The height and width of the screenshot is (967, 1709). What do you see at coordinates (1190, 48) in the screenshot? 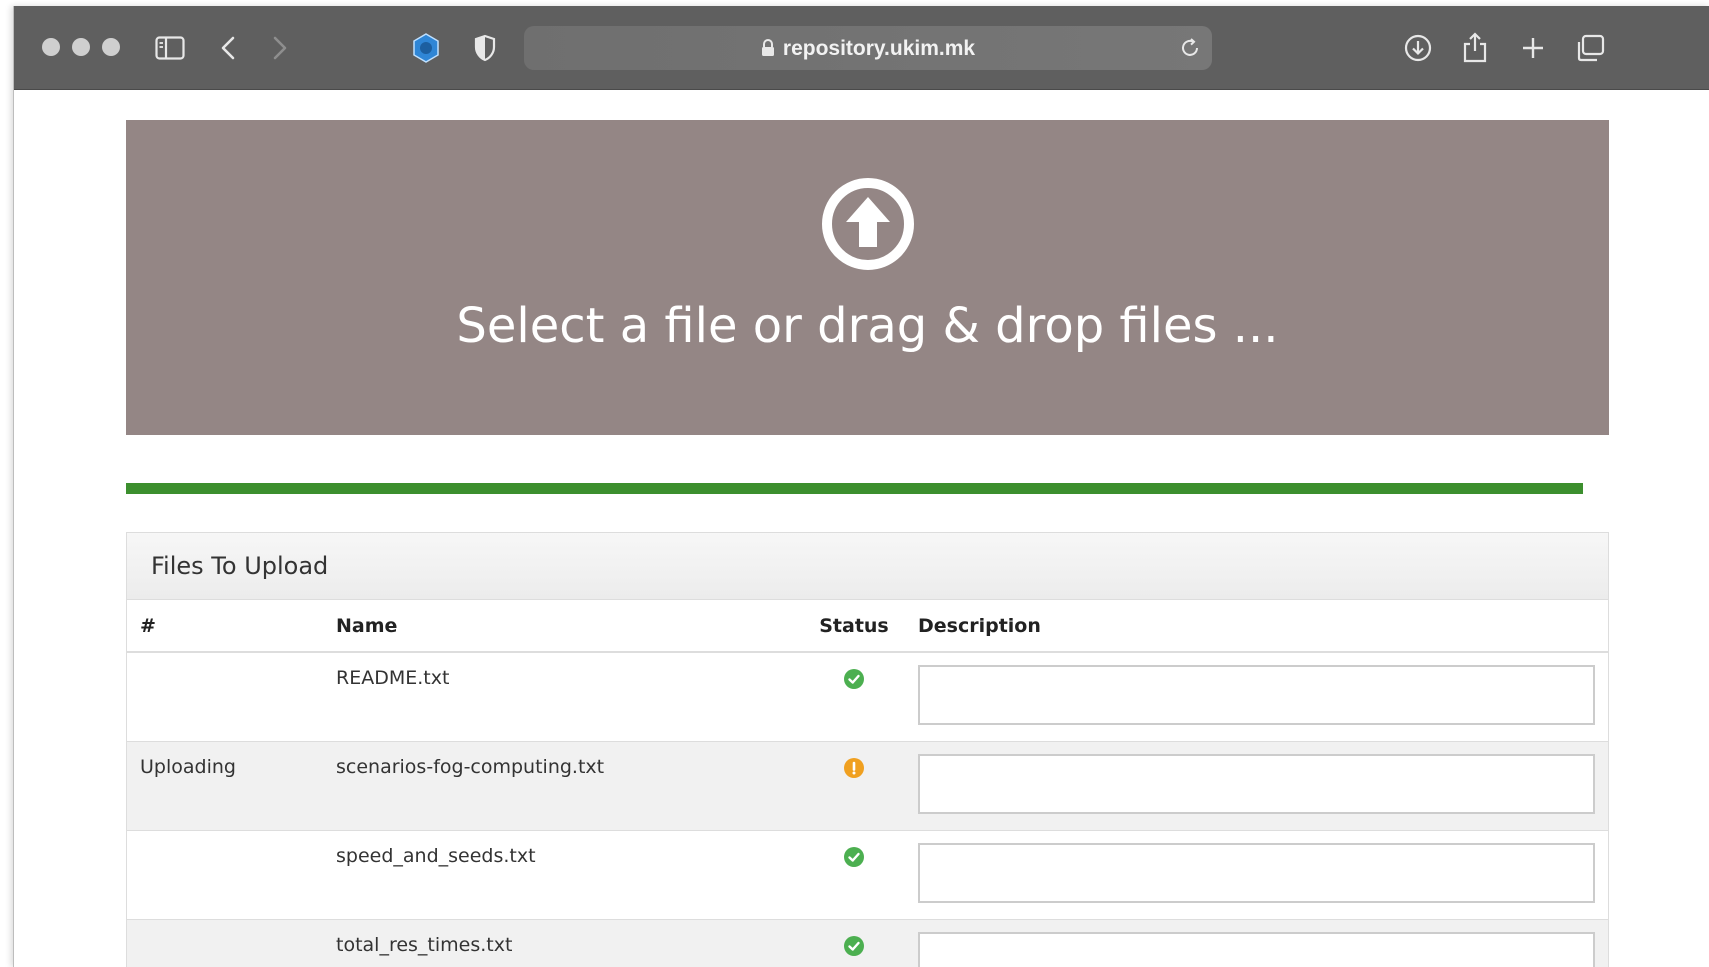
I see `reload-icon` at bounding box center [1190, 48].